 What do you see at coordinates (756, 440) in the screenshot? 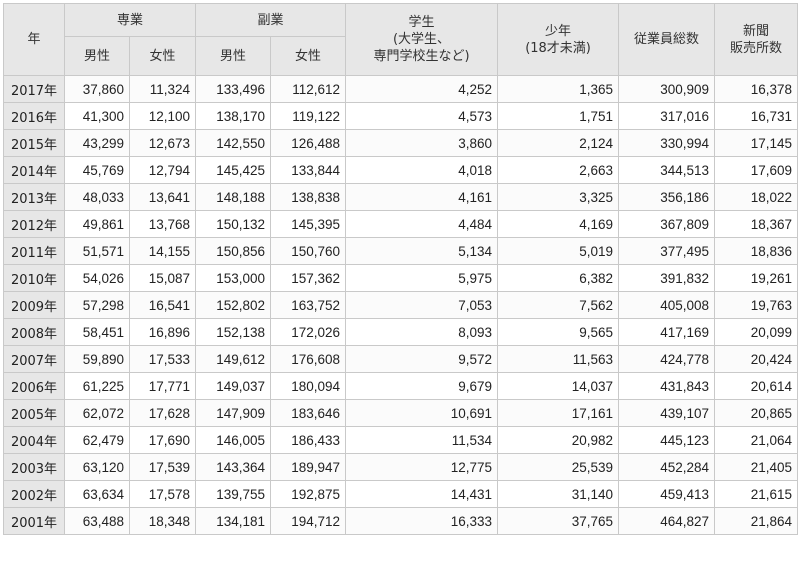
I see `cell-stores: 21,064` at bounding box center [756, 440].